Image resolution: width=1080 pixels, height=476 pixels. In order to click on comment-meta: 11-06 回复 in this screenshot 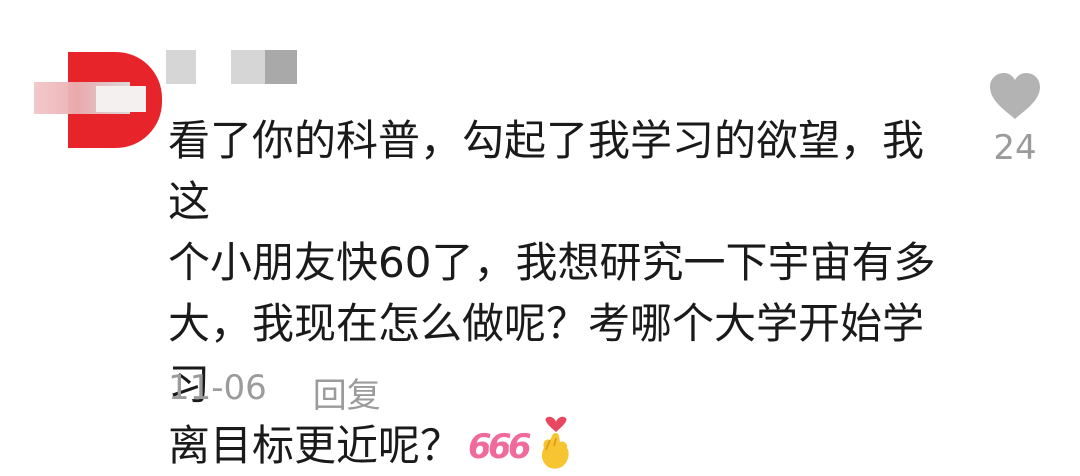, I will do `click(274, 392)`.